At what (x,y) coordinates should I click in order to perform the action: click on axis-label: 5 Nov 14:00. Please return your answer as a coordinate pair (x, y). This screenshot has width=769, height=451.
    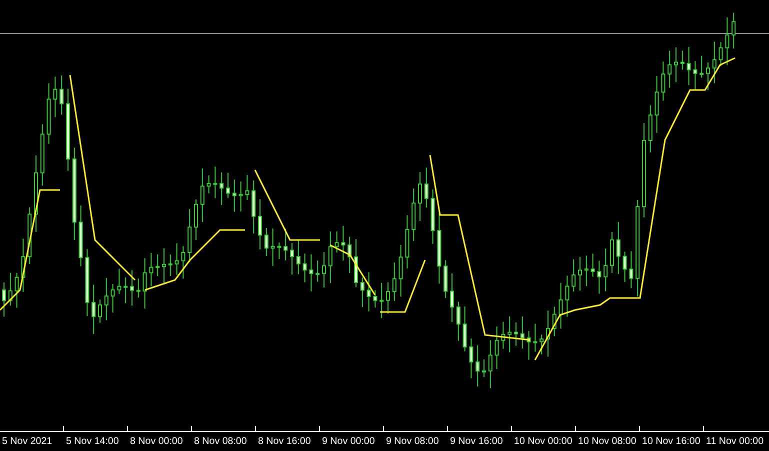
    Looking at the image, I should click on (92, 442).